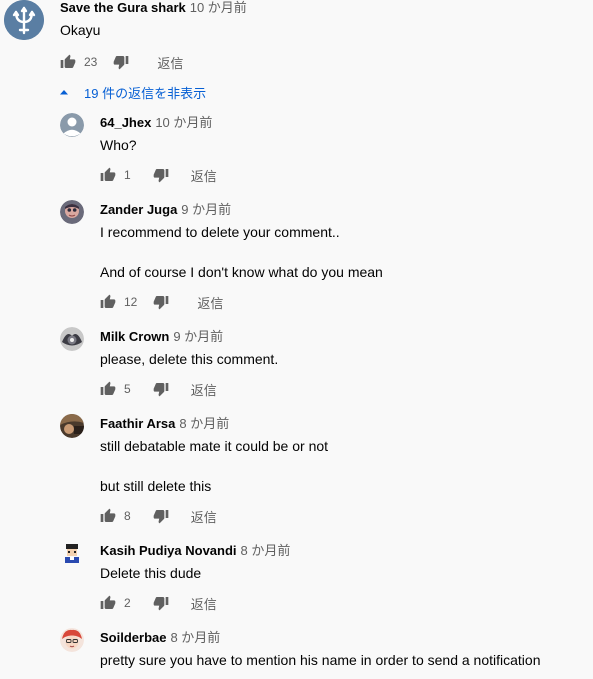 Image resolution: width=593 pixels, height=679 pixels. I want to click on author-name: Zander Juga, so click(138, 209).